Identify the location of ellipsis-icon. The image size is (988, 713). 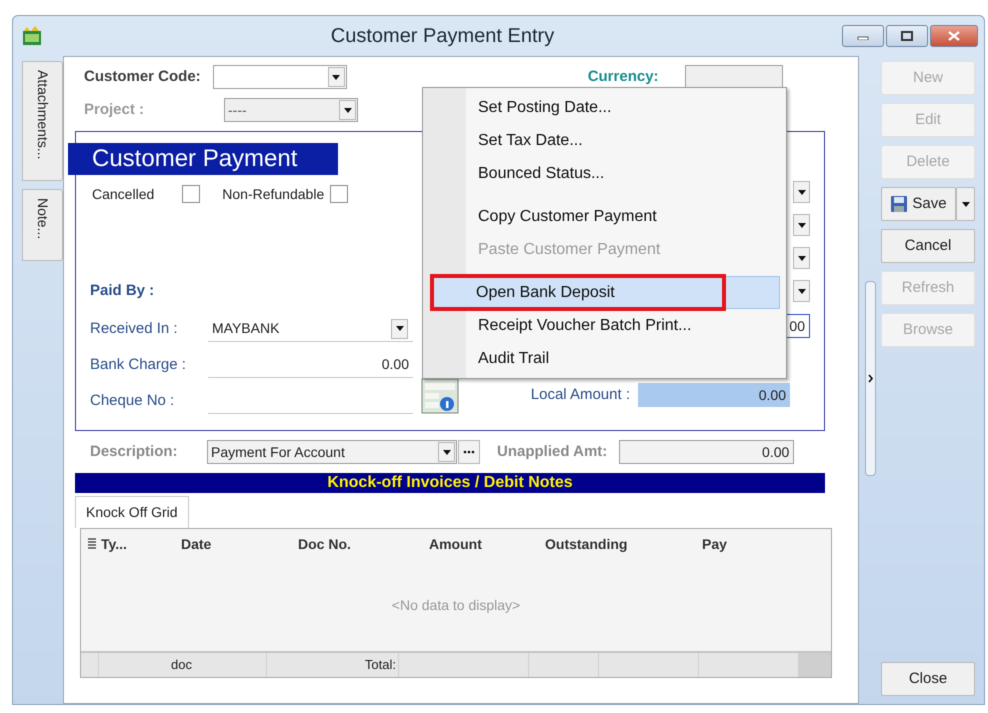
(469, 452).